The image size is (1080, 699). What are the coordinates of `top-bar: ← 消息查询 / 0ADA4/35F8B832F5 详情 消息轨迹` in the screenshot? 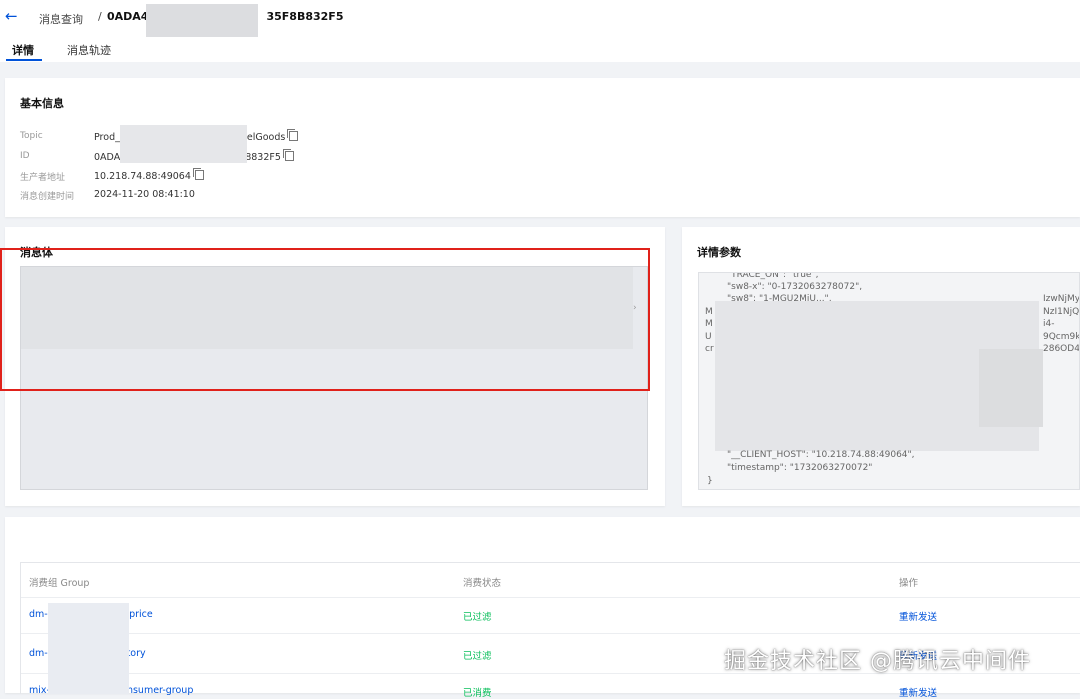 It's located at (540, 31).